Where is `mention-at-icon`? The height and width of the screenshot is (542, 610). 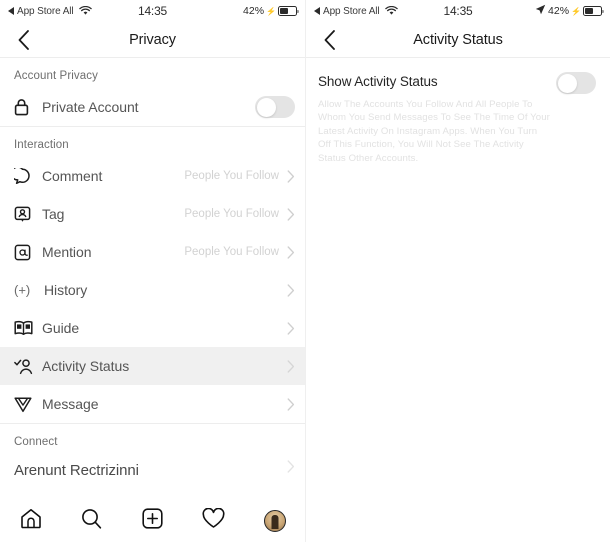
mention-at-icon is located at coordinates (26, 252).